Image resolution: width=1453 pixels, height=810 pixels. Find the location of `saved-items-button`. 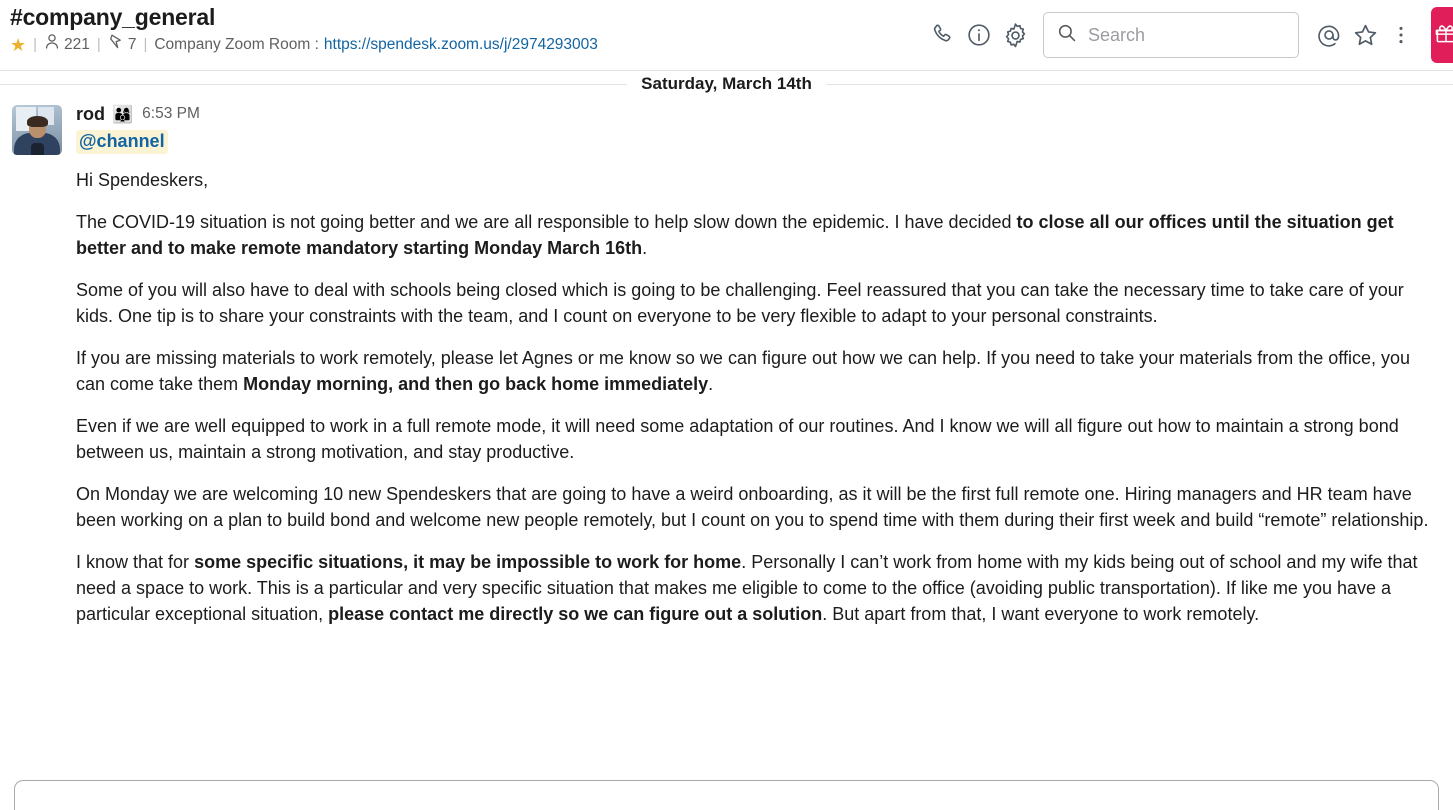

saved-items-button is located at coordinates (1365, 35).